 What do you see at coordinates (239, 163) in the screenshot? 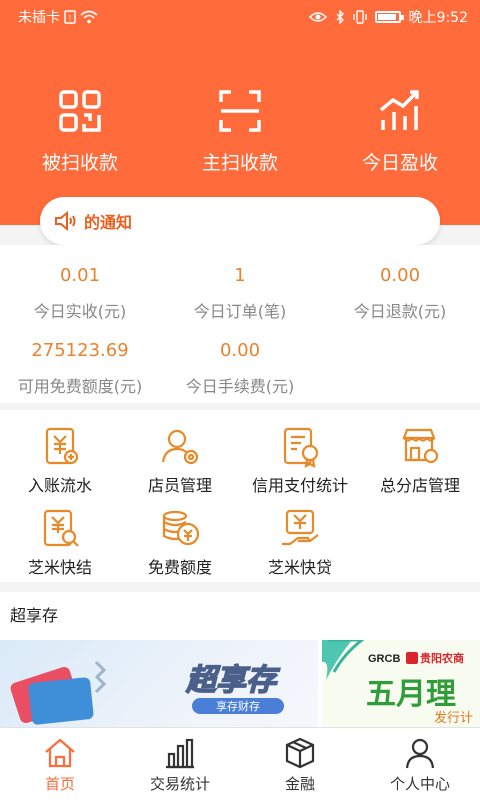
I see `active-scan-label: 主扫收款` at bounding box center [239, 163].